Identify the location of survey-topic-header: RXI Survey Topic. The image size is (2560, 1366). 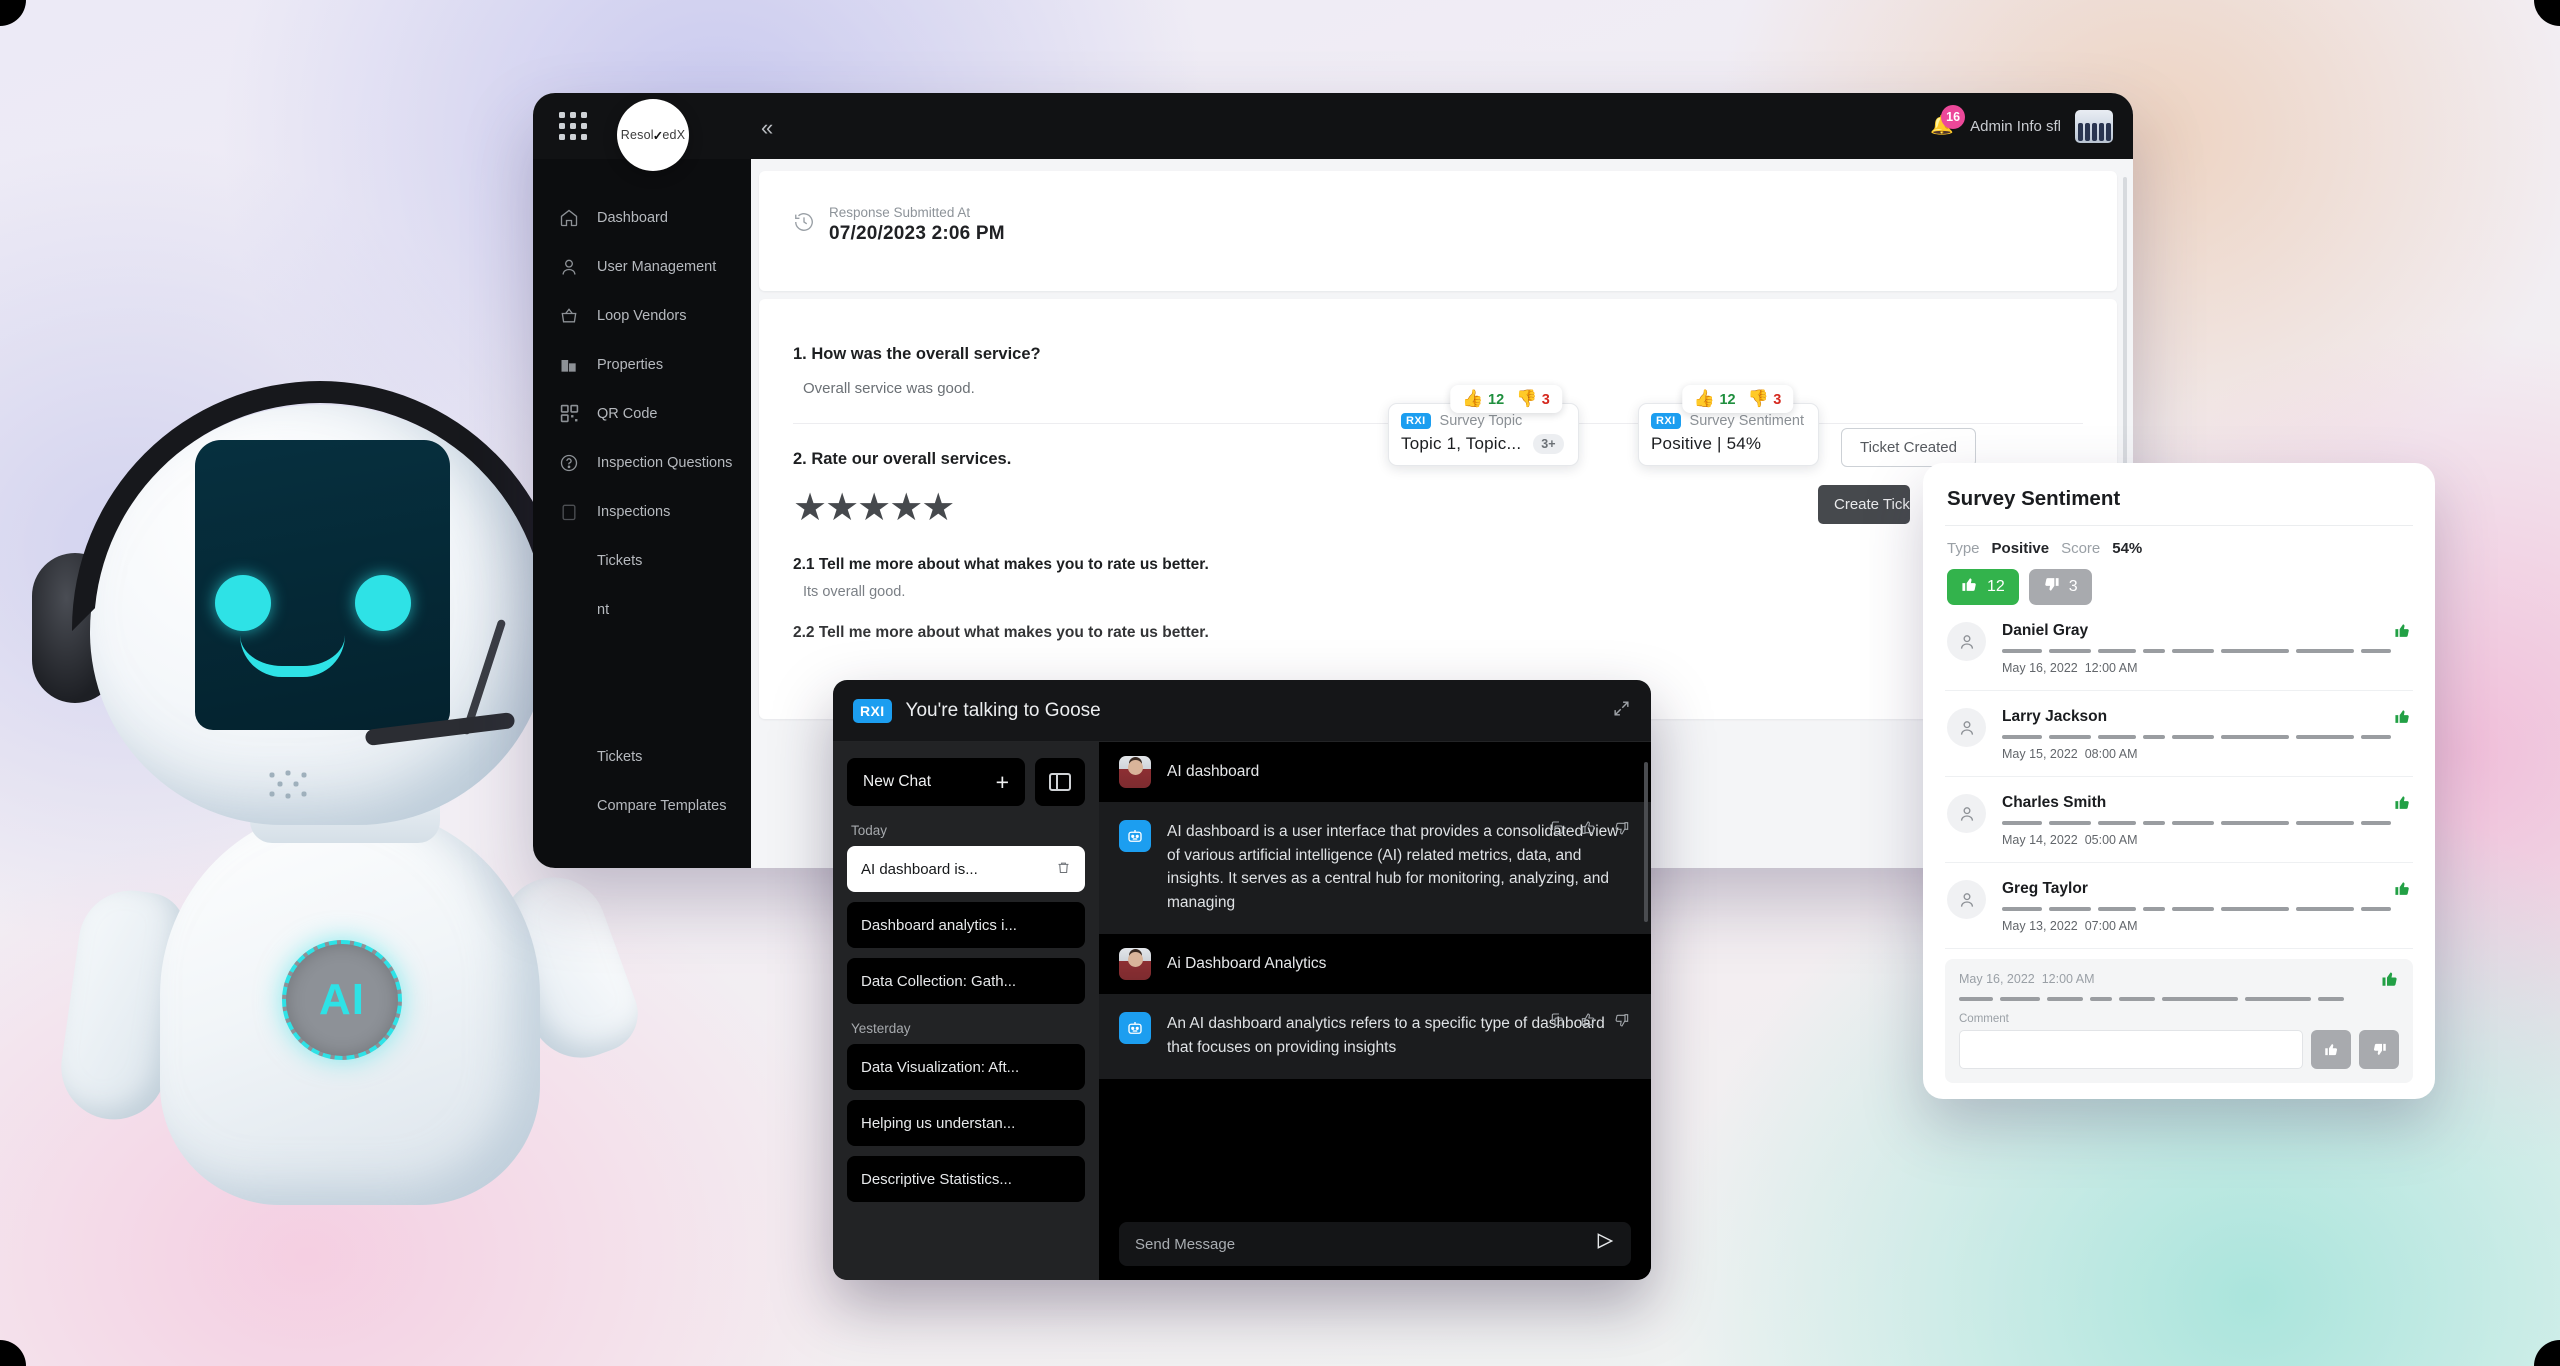
(1482, 421).